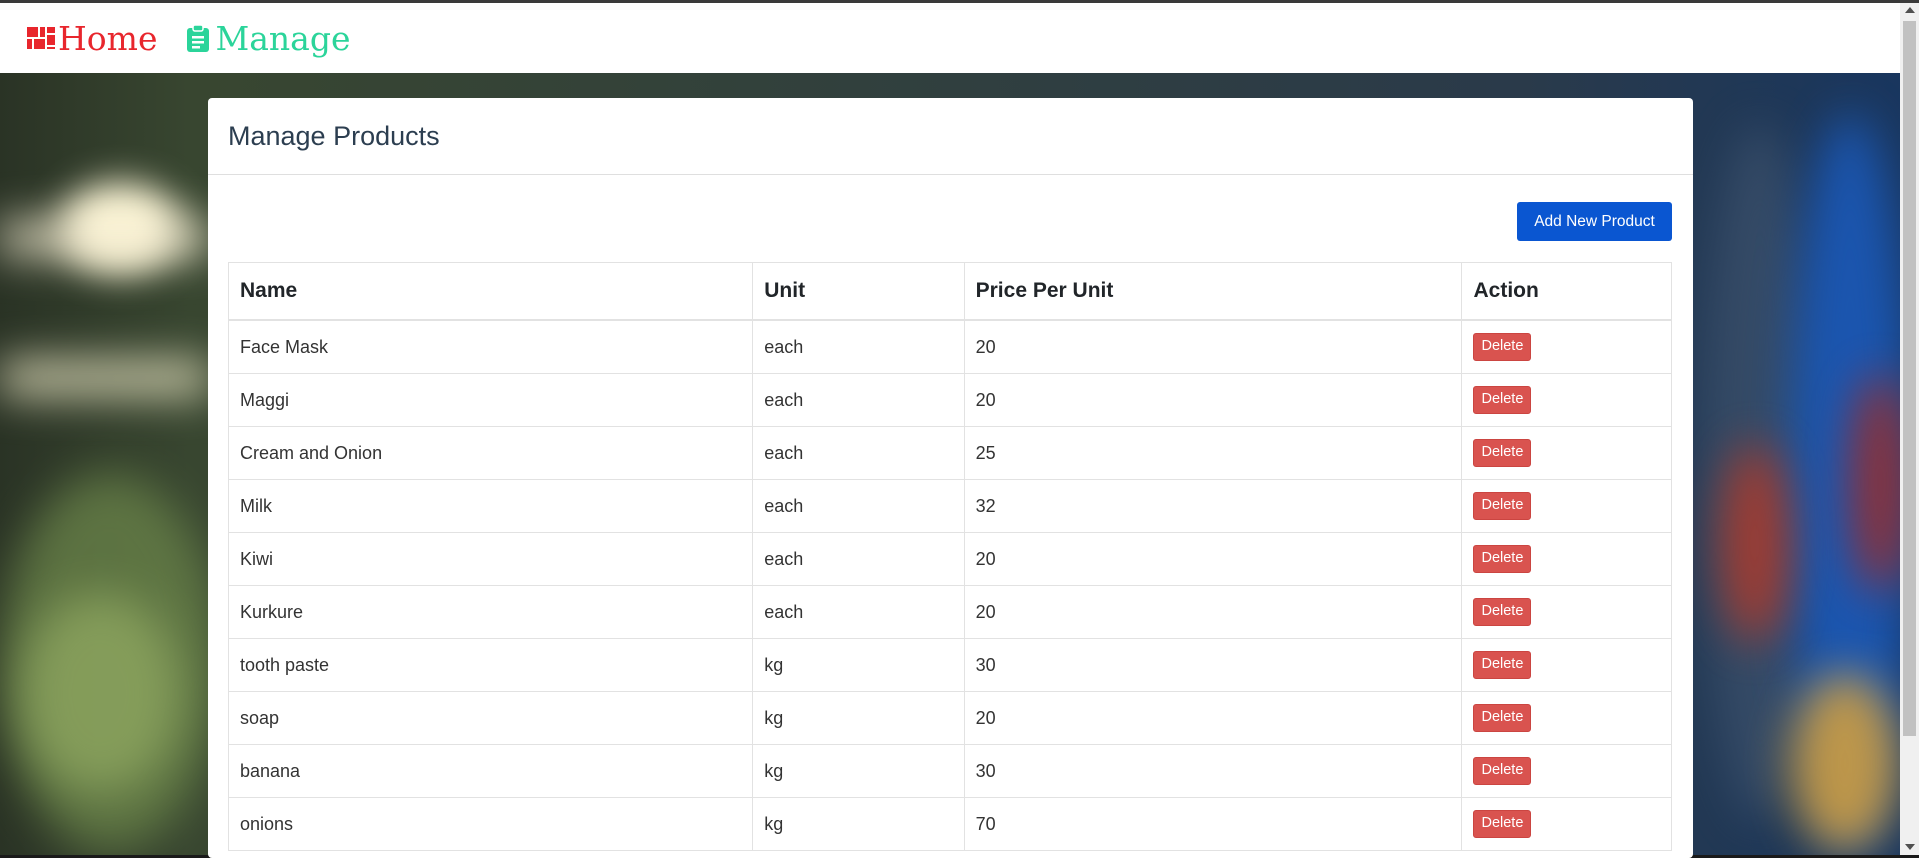  Describe the element at coordinates (1566, 291) in the screenshot. I see `column-header-action: Action` at that location.